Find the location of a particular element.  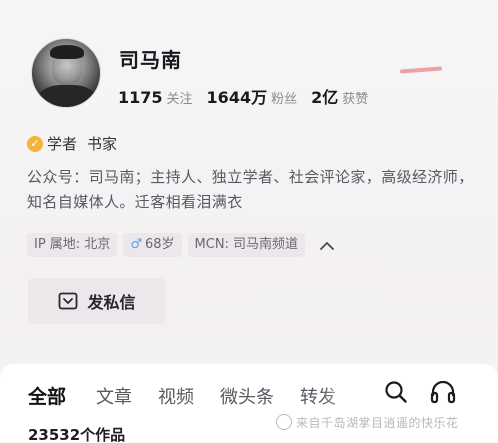

works-count: 23532个作品 is located at coordinates (77, 434).